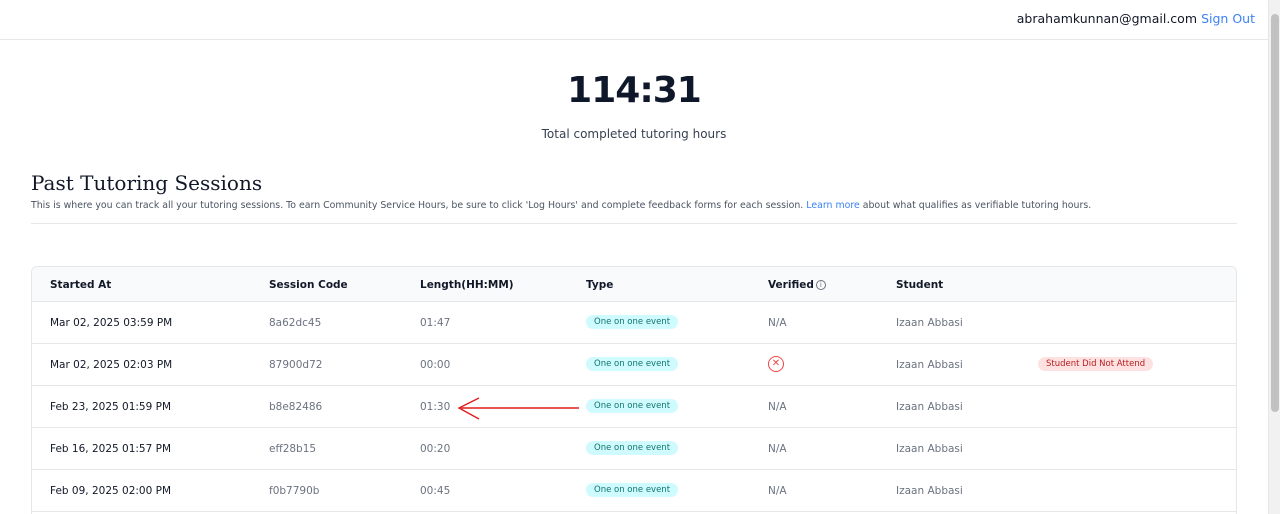 The width and height of the screenshot is (1280, 514). What do you see at coordinates (467, 285) in the screenshot?
I see `header-length: Length(HH:MM)` at bounding box center [467, 285].